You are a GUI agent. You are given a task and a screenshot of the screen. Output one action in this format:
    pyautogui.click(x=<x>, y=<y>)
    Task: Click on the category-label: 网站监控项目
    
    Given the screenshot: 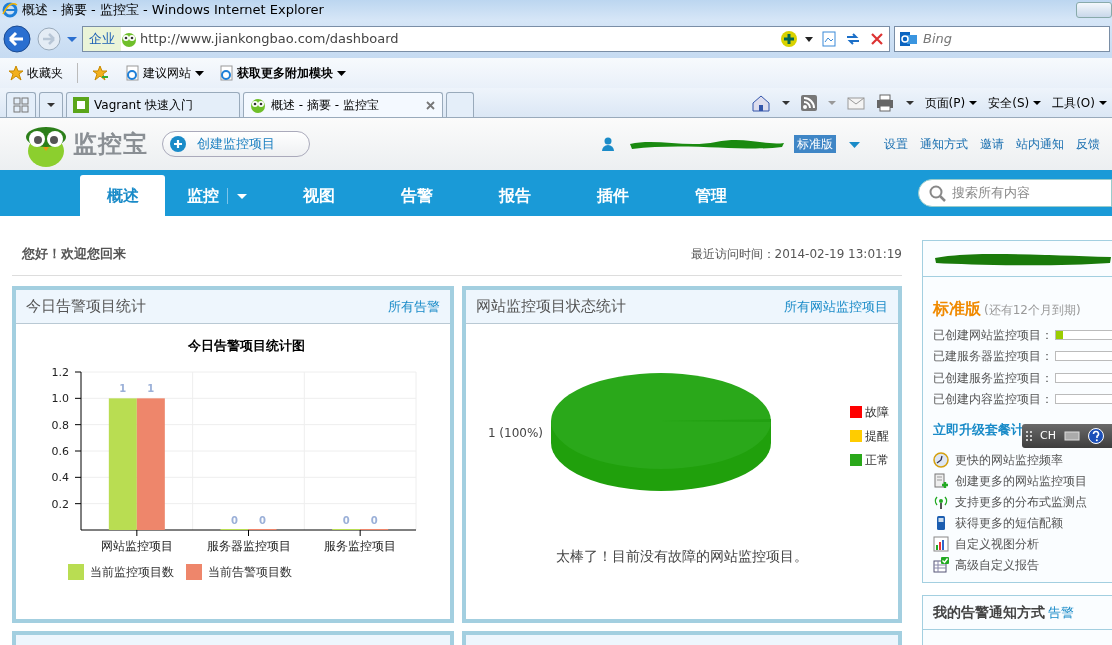 What is the action you would take?
    pyautogui.click(x=136, y=546)
    